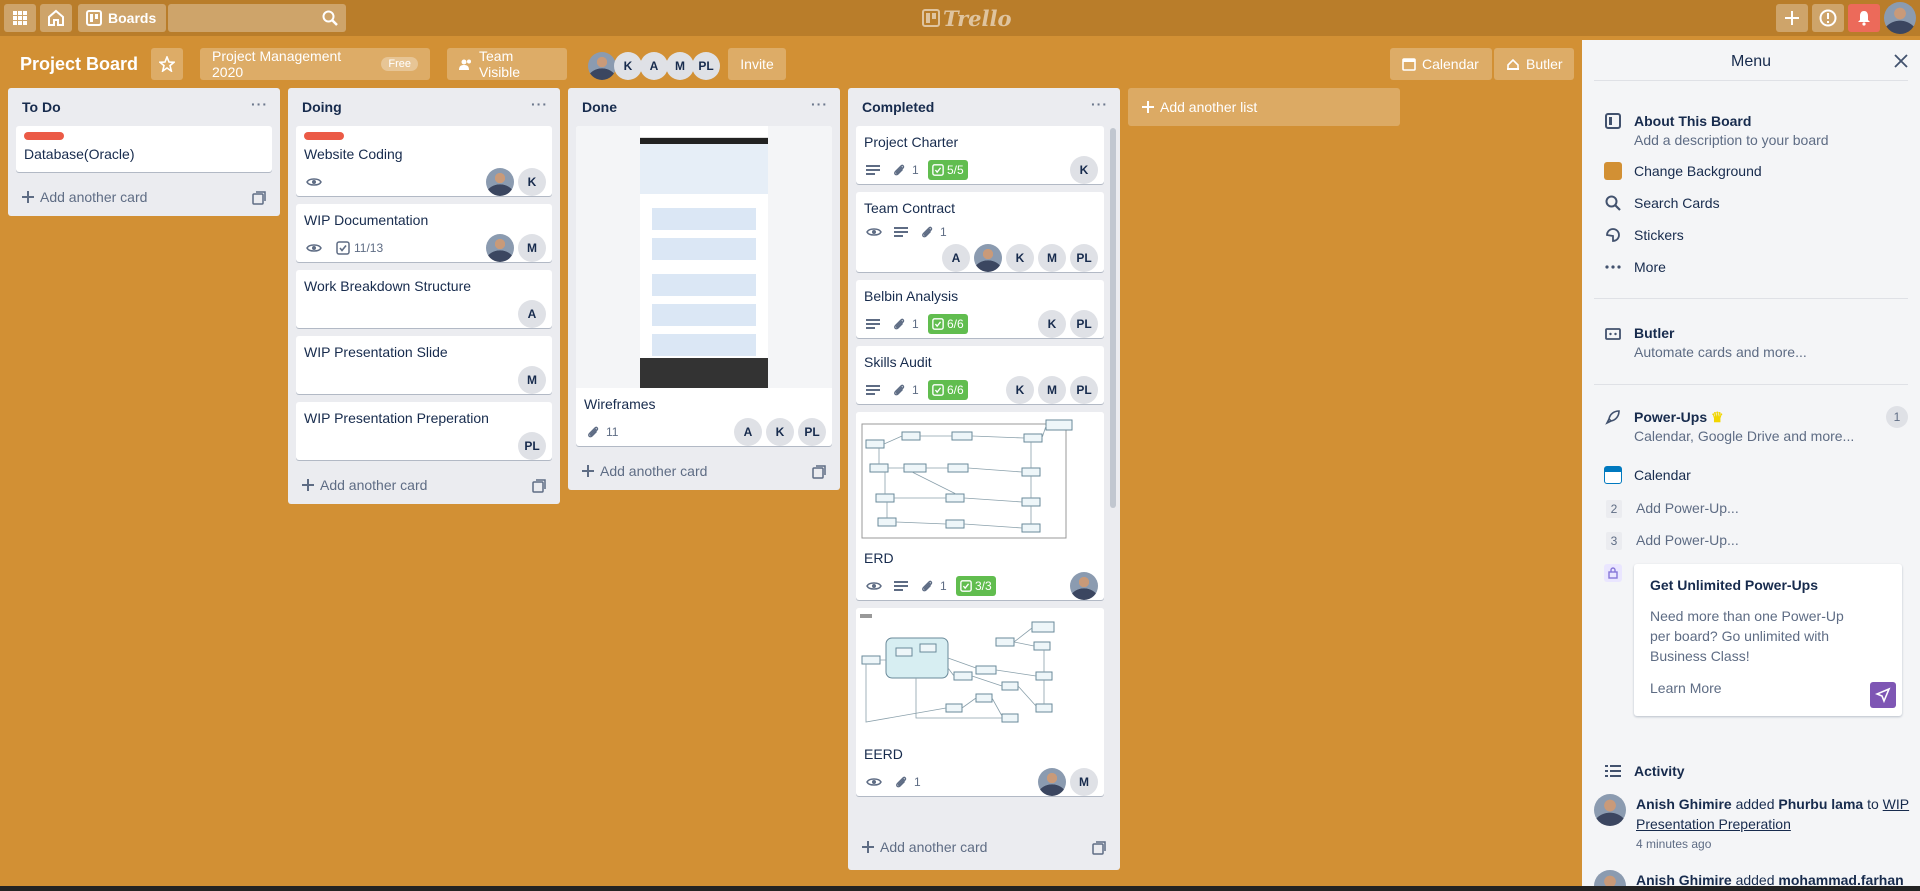 Image resolution: width=1920 pixels, height=891 pixels. I want to click on visibility-button: Team Visible, so click(507, 64).